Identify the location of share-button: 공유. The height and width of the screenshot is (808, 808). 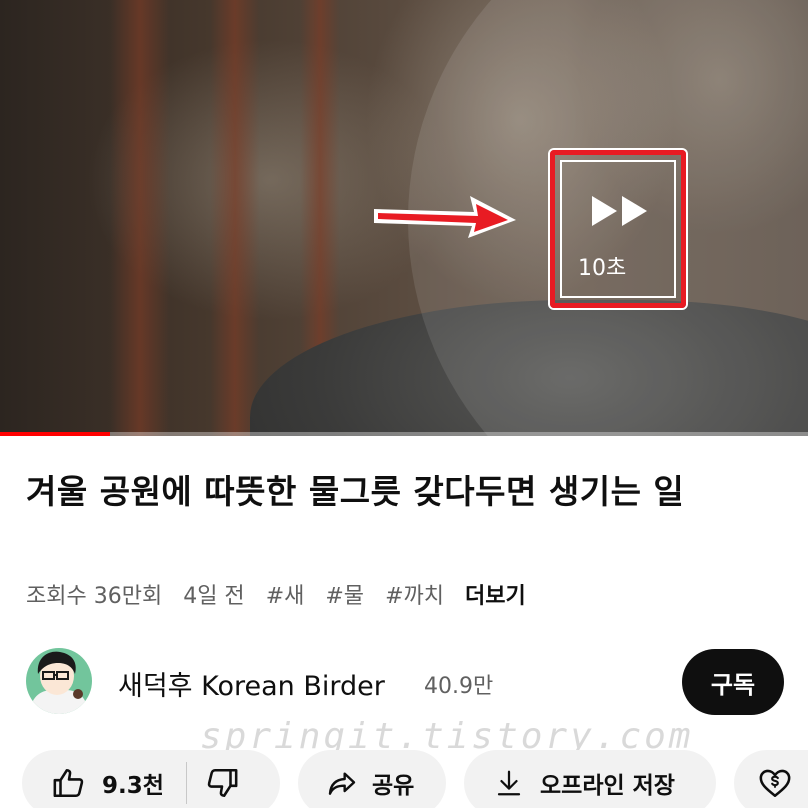
(372, 779).